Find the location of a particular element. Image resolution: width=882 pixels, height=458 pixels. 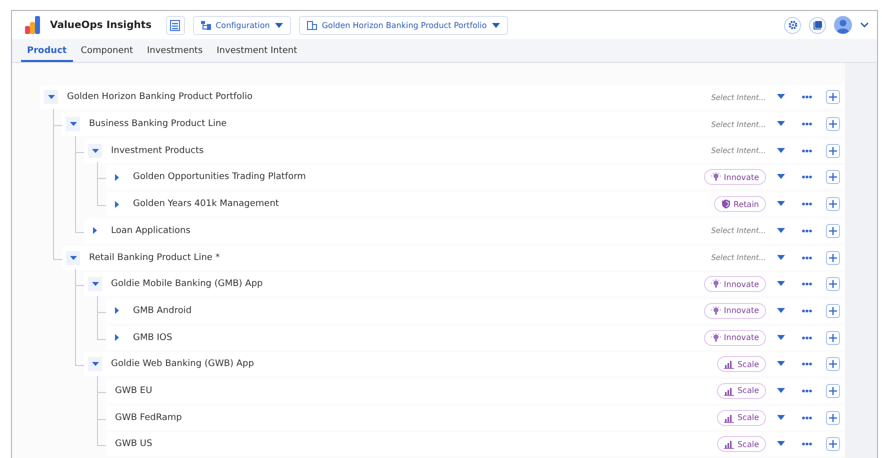

row-title: GWB FedRamp is located at coordinates (149, 417).